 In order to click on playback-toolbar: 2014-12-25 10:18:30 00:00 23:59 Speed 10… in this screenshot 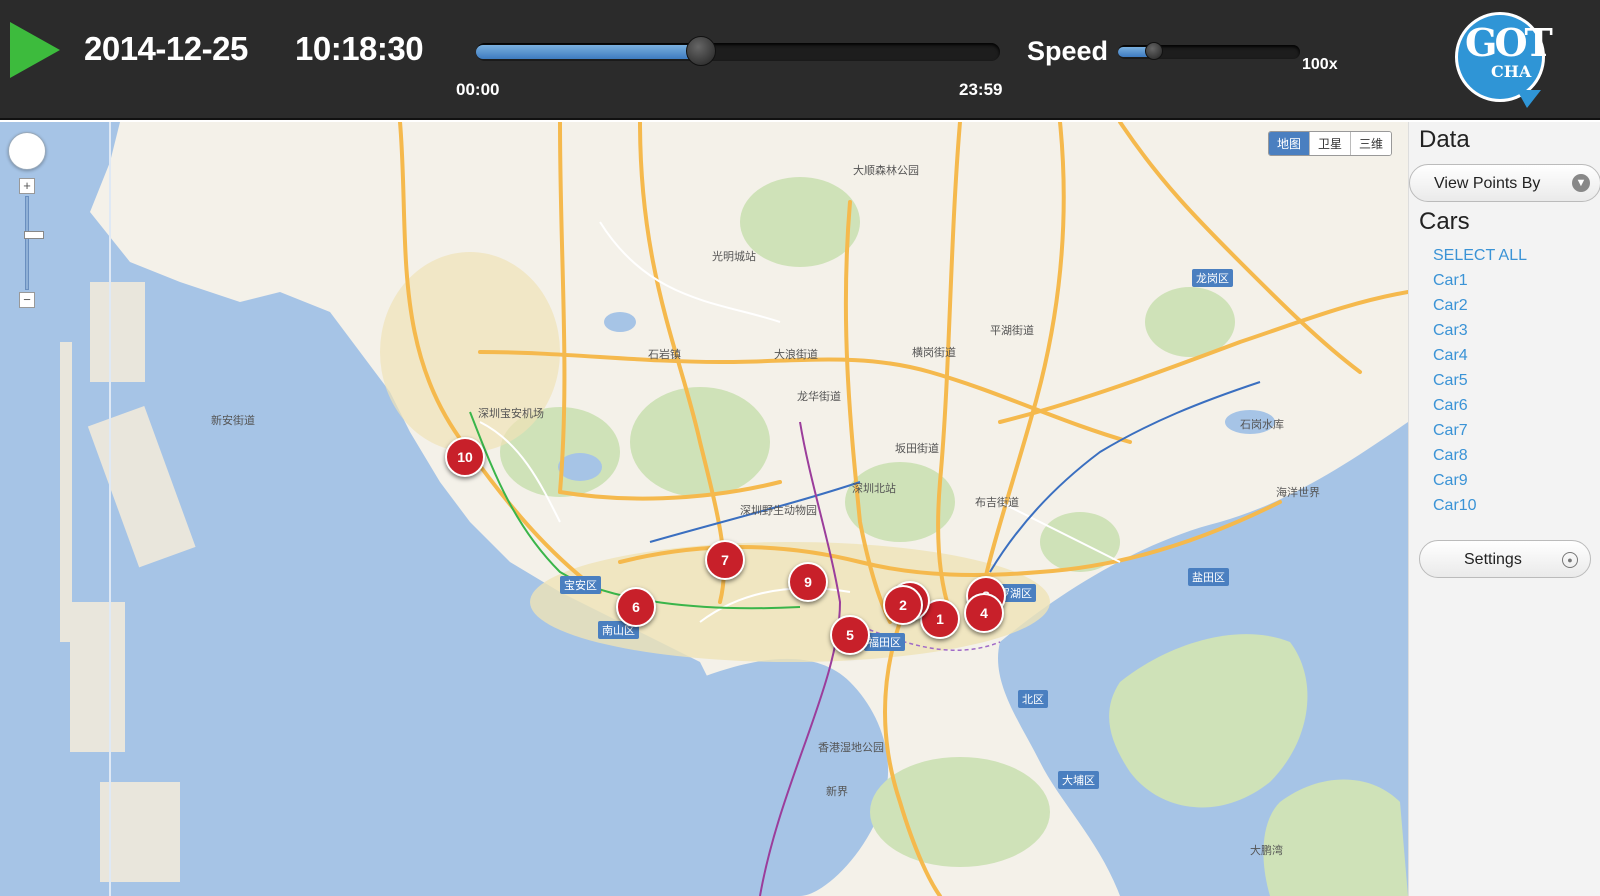, I will do `click(800, 60)`.